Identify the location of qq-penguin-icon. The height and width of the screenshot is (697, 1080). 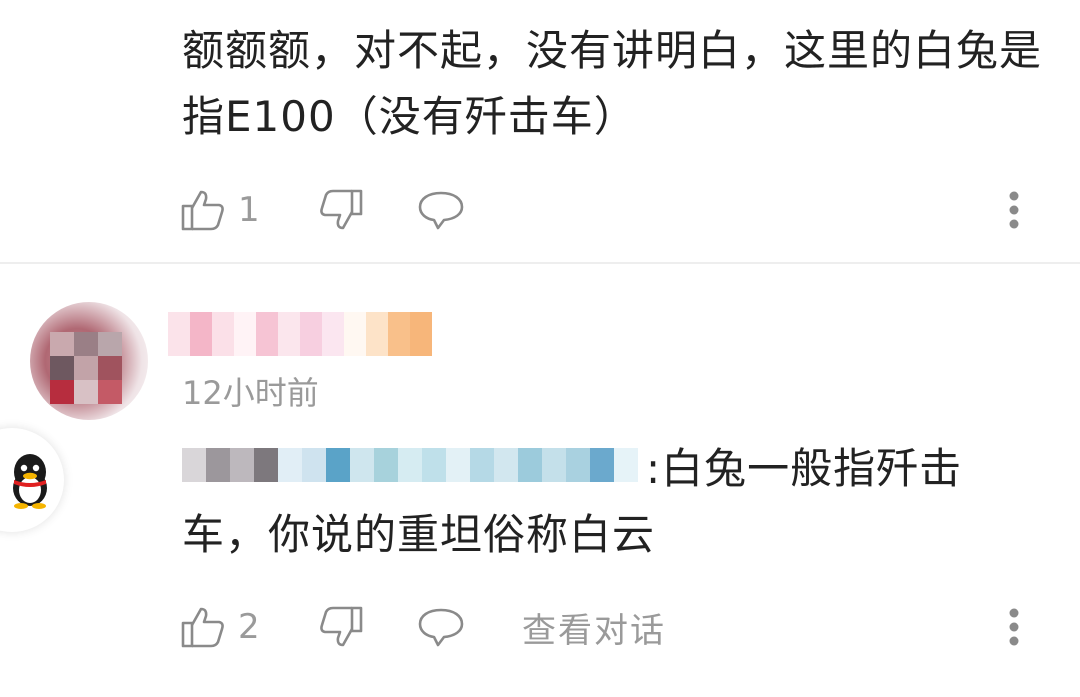
(30, 480).